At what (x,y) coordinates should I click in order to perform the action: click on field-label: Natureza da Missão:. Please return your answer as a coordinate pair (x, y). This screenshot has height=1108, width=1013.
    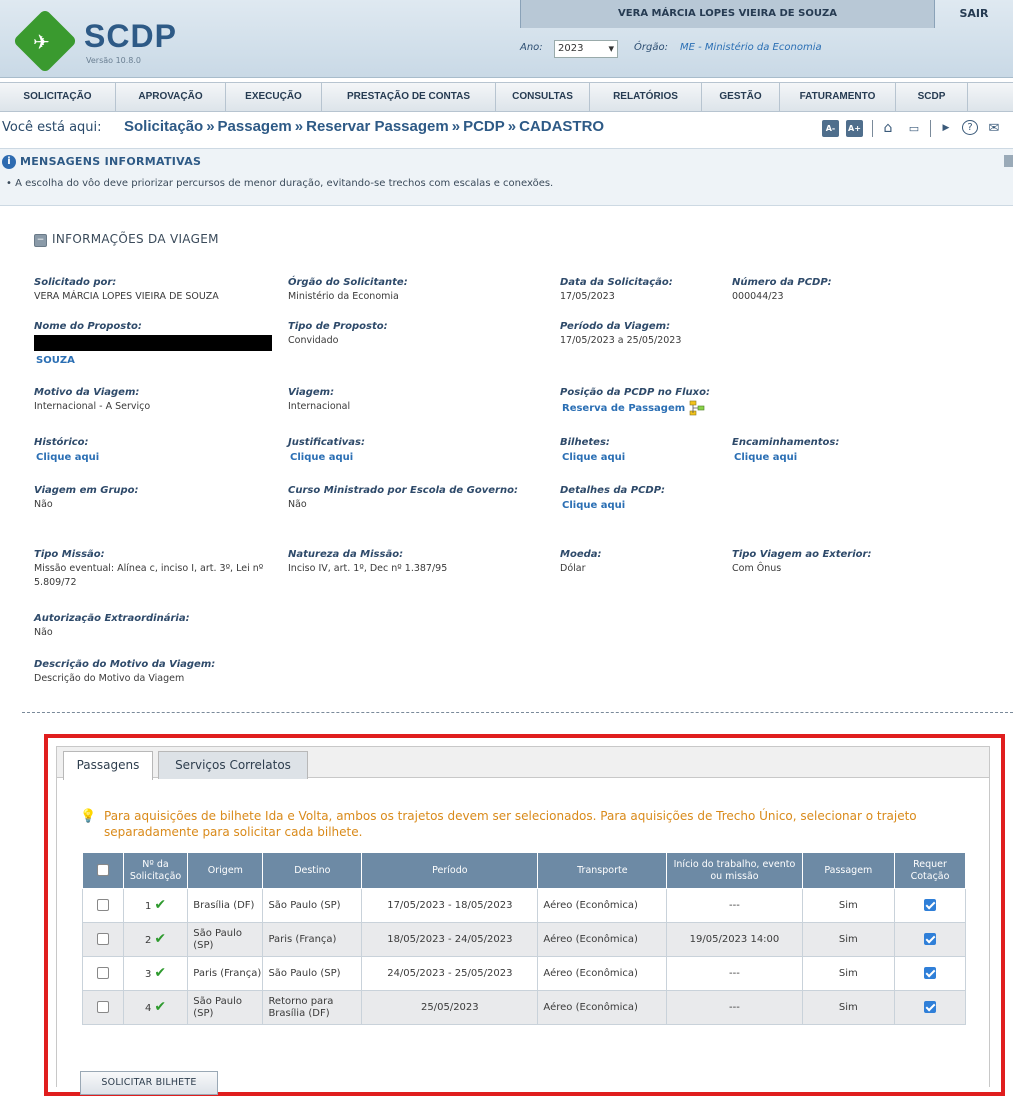
    Looking at the image, I should click on (346, 554).